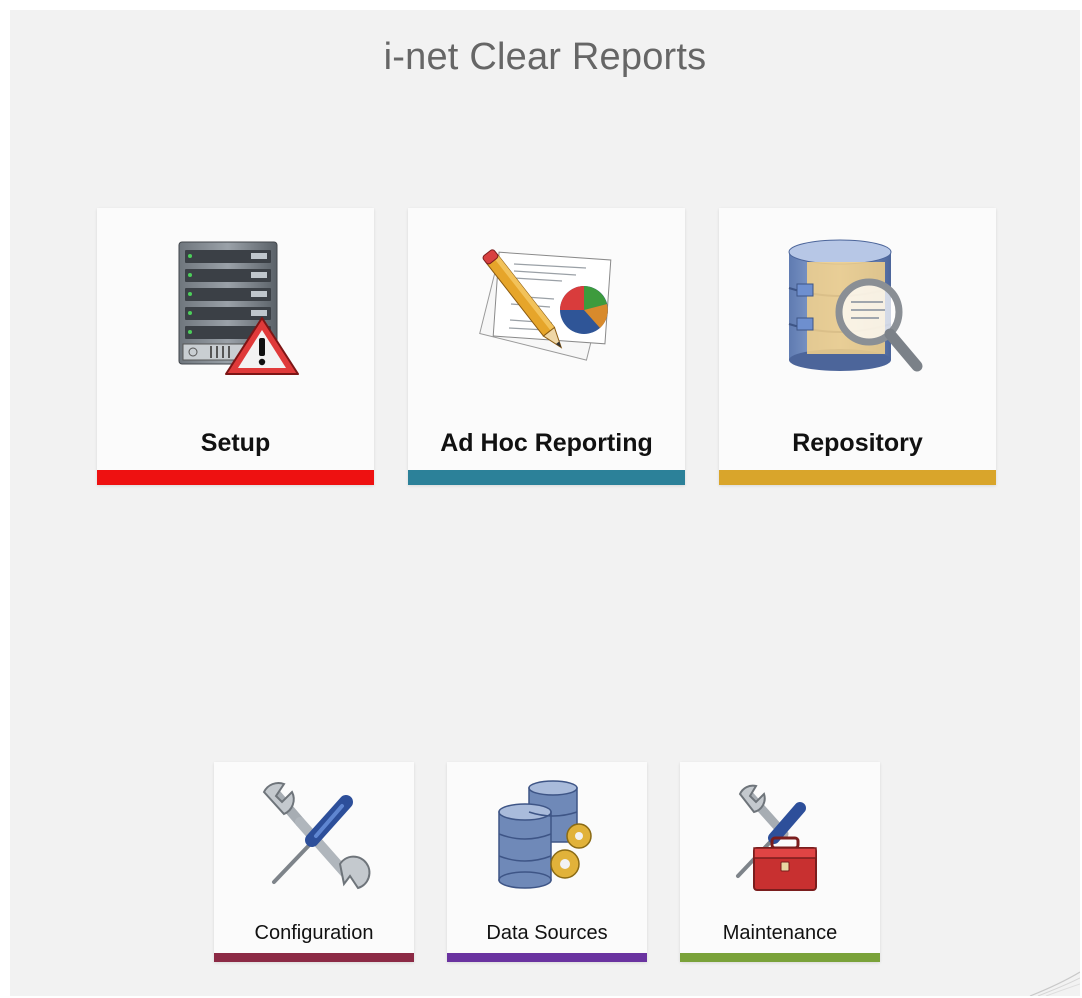 Image resolution: width=1082 pixels, height=998 pixels. I want to click on data-sources-label: Data Sources, so click(547, 933).